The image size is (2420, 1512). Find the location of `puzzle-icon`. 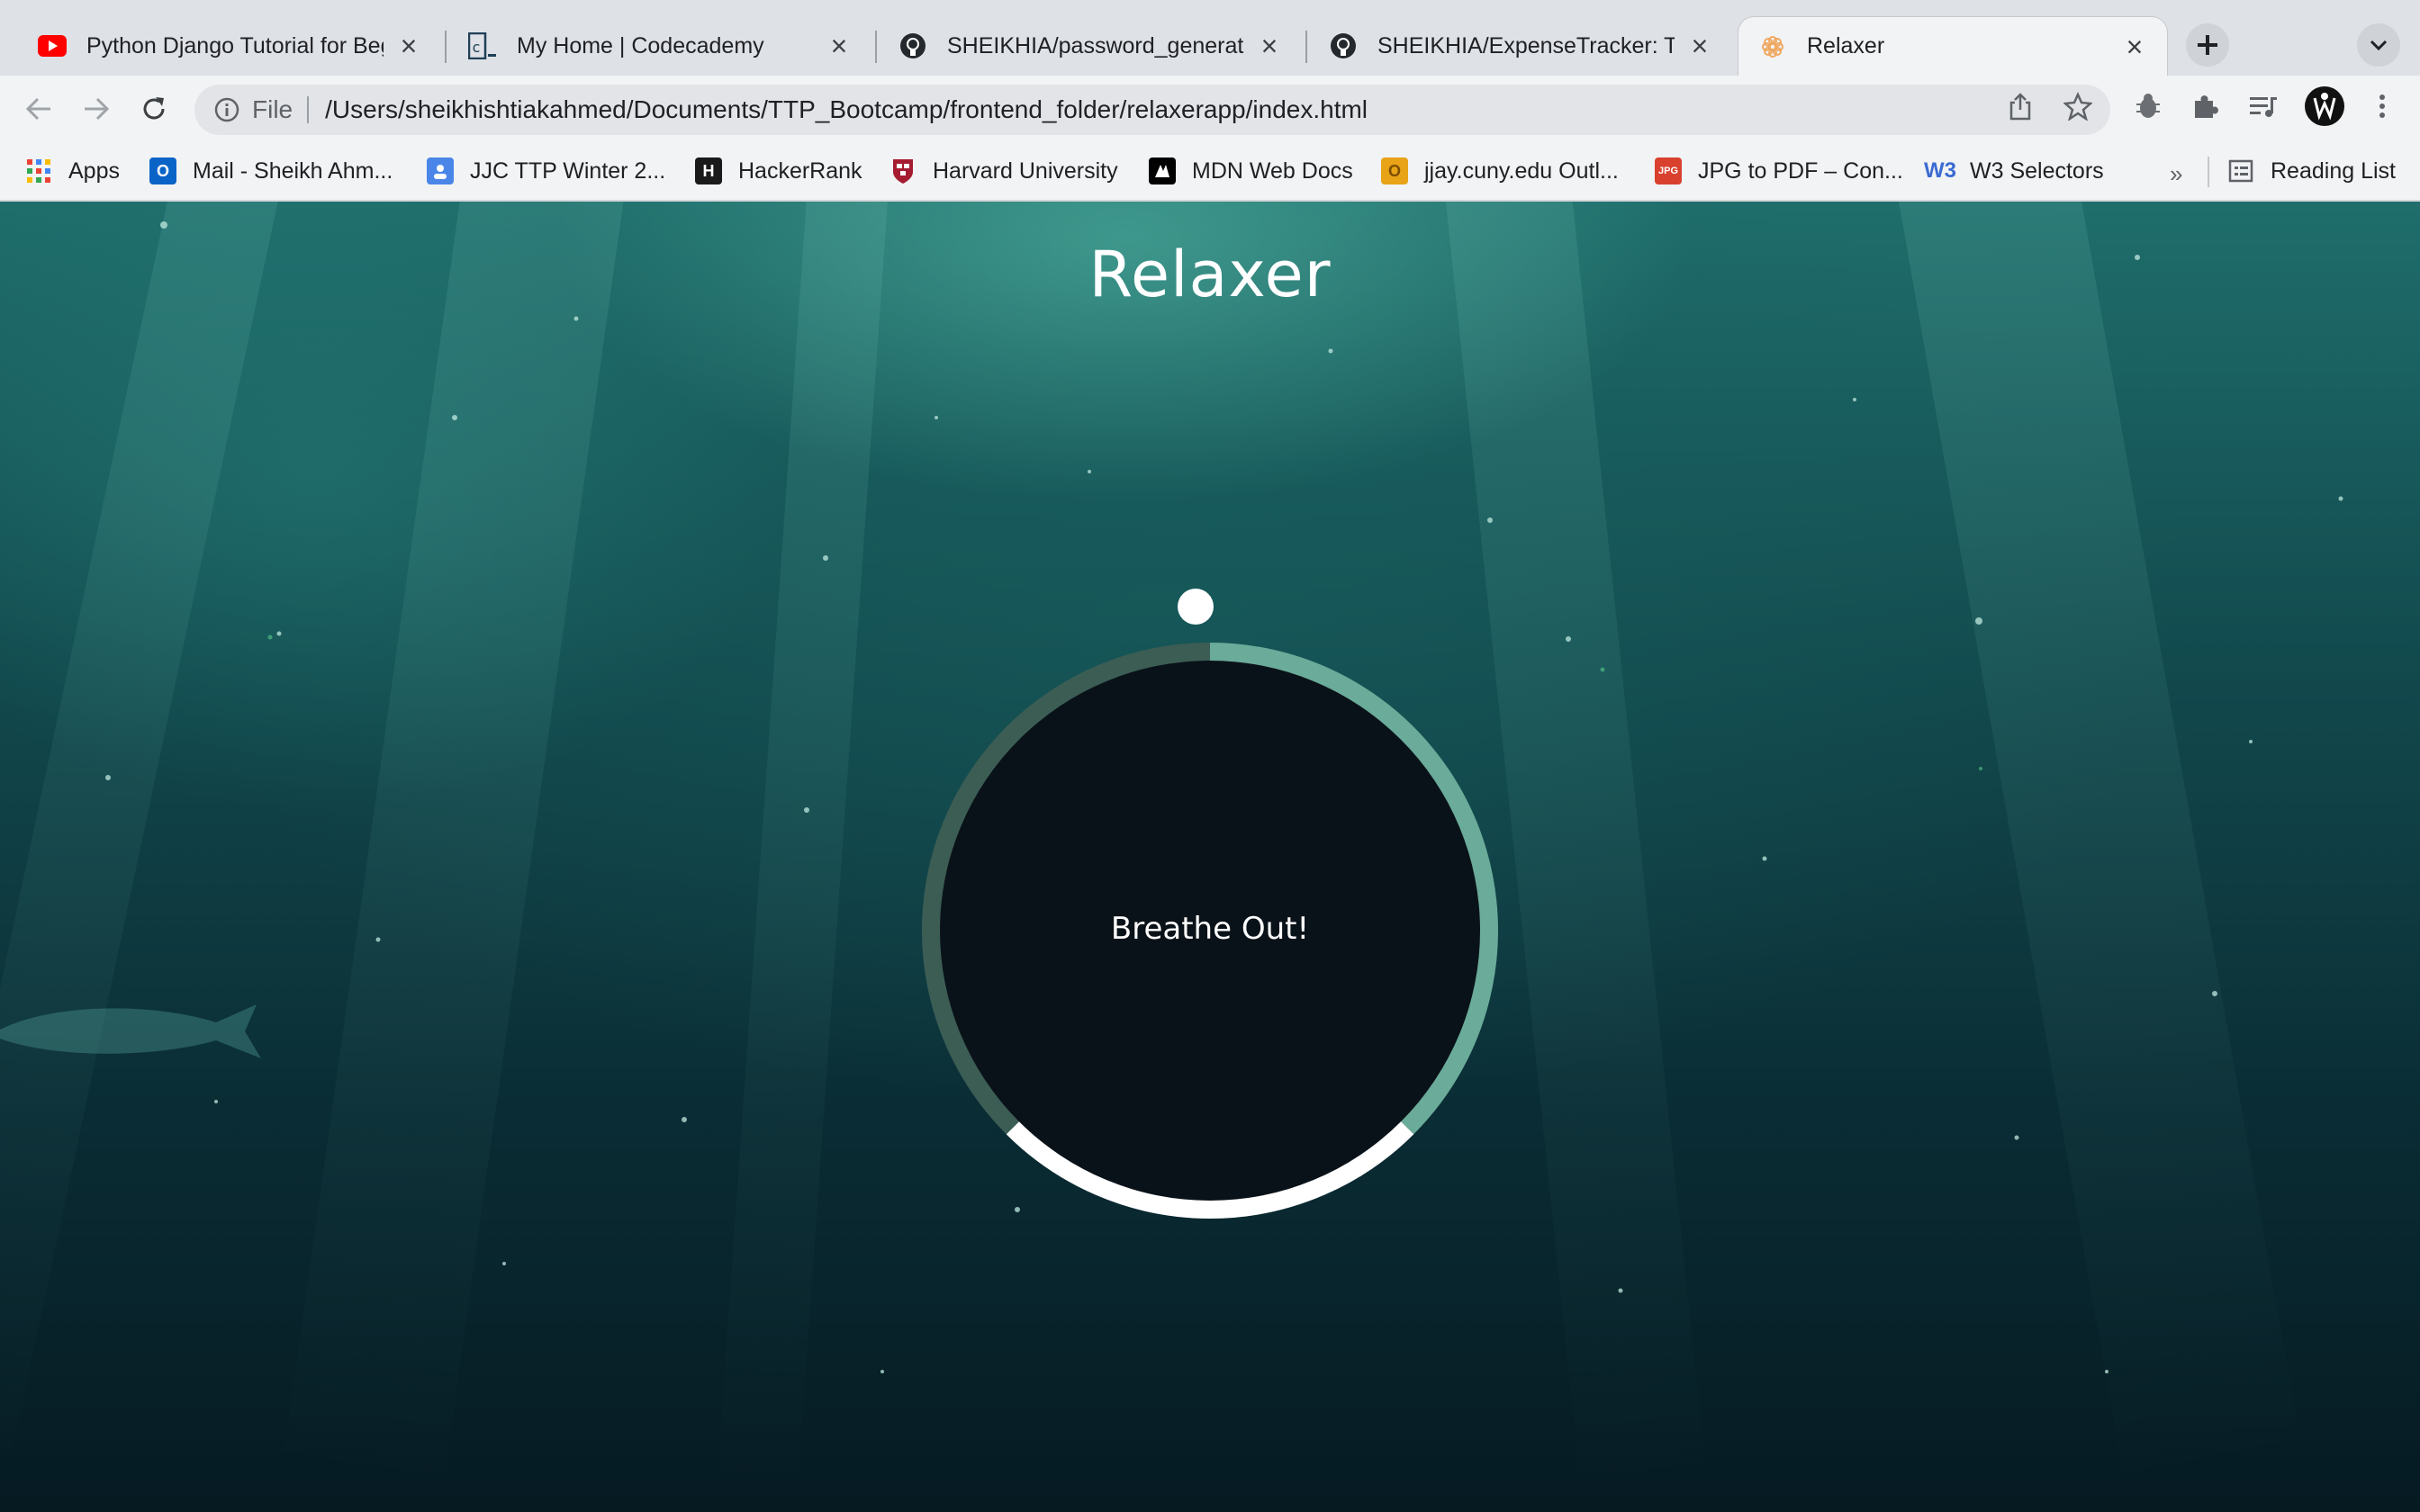

puzzle-icon is located at coordinates (2206, 107).